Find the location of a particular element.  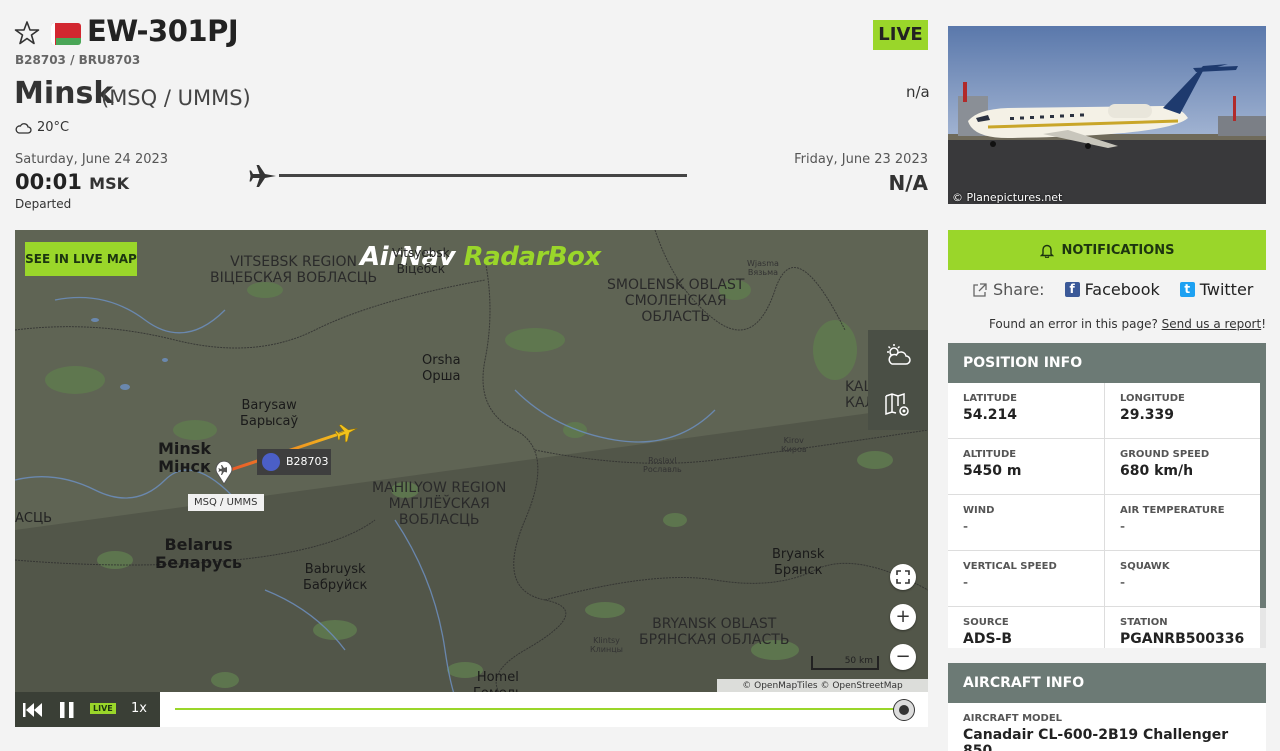

weather-layer-button is located at coordinates (898, 355).